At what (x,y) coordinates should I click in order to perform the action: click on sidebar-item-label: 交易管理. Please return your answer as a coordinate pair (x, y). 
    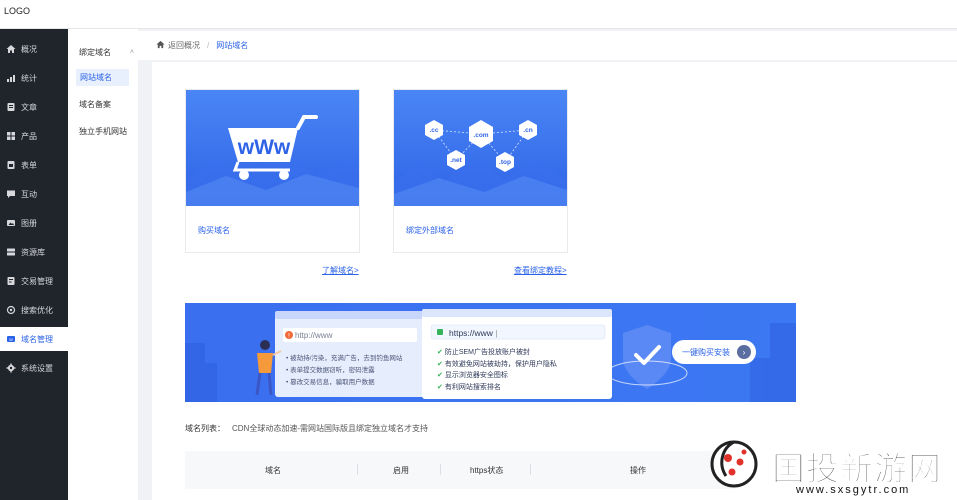
    Looking at the image, I should click on (37, 281).